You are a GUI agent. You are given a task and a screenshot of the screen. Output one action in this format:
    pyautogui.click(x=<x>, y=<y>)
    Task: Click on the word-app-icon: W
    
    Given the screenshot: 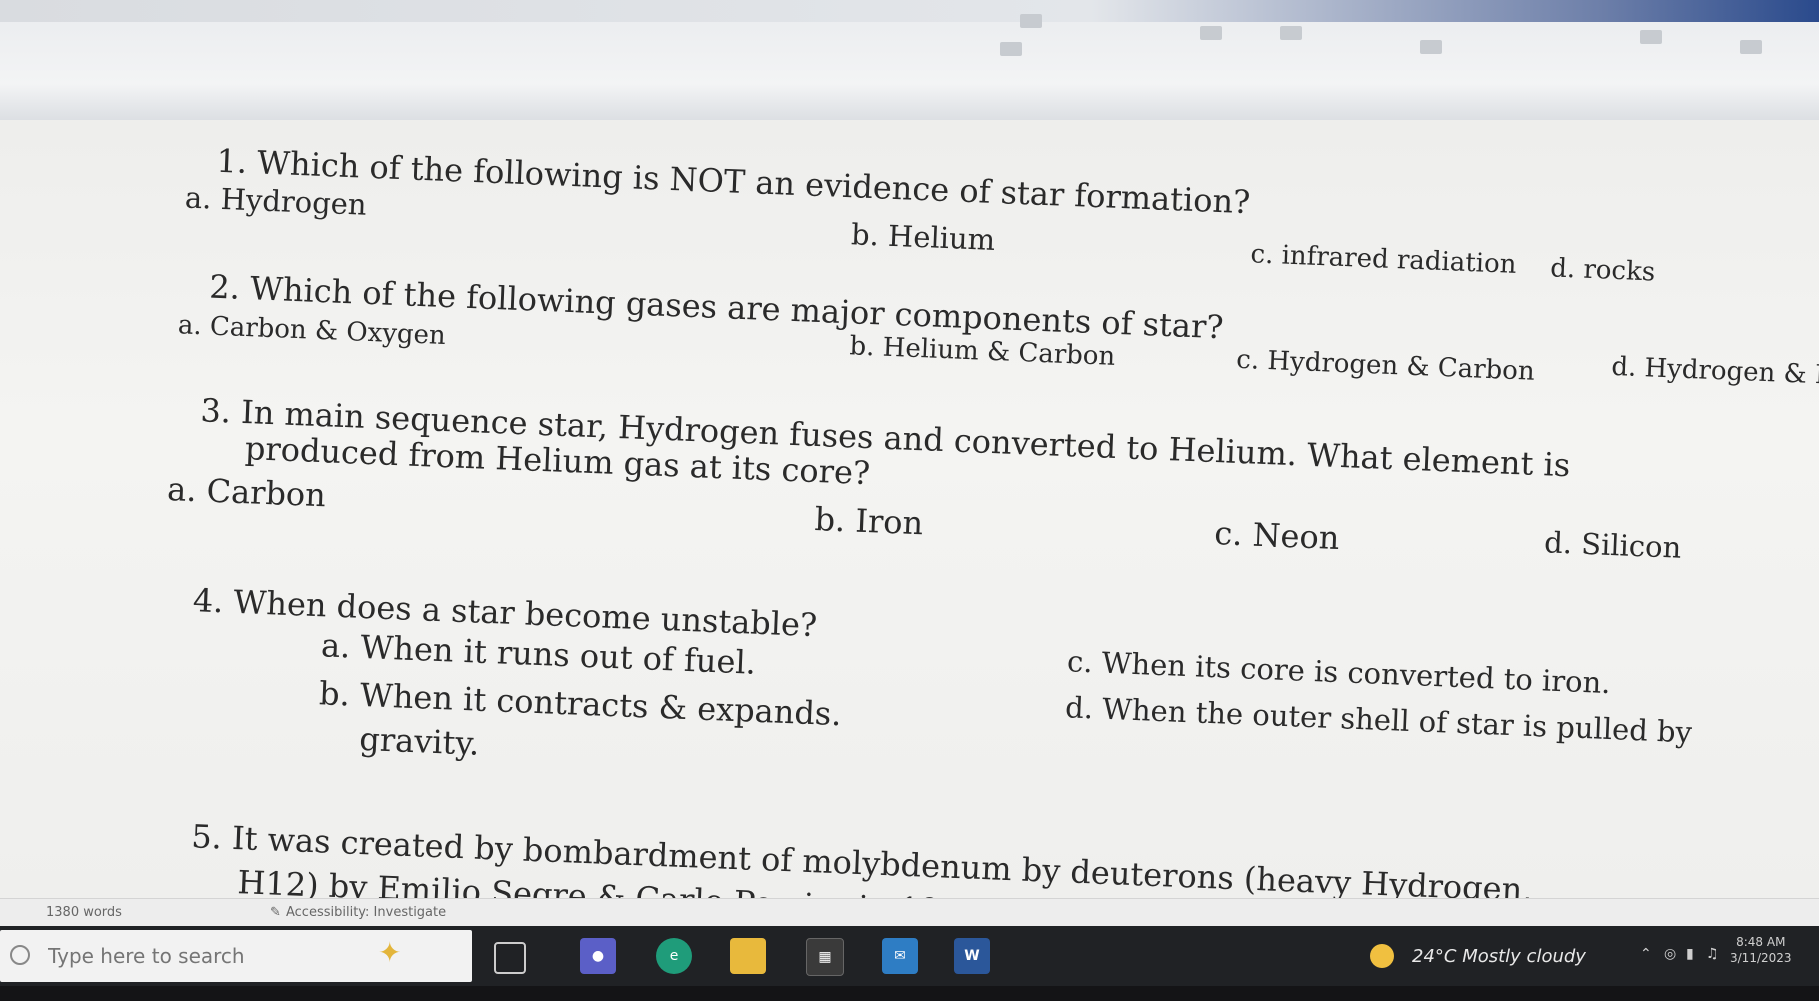 What is the action you would take?
    pyautogui.click(x=972, y=956)
    